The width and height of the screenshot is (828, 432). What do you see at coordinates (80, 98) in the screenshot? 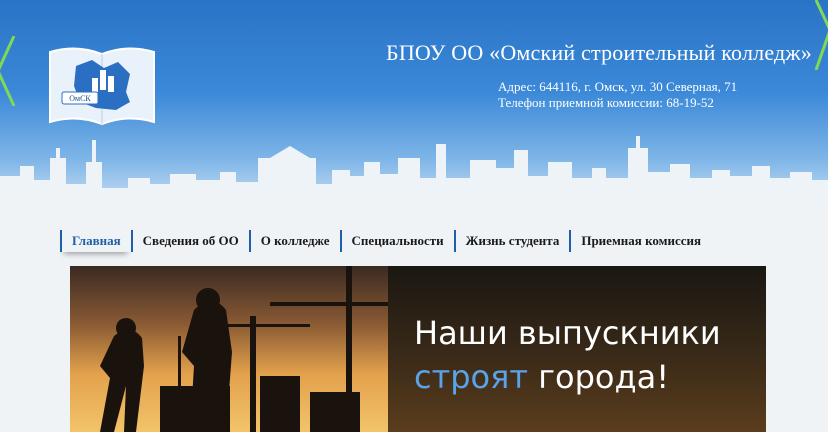
I see `logo-text: ОмСК` at bounding box center [80, 98].